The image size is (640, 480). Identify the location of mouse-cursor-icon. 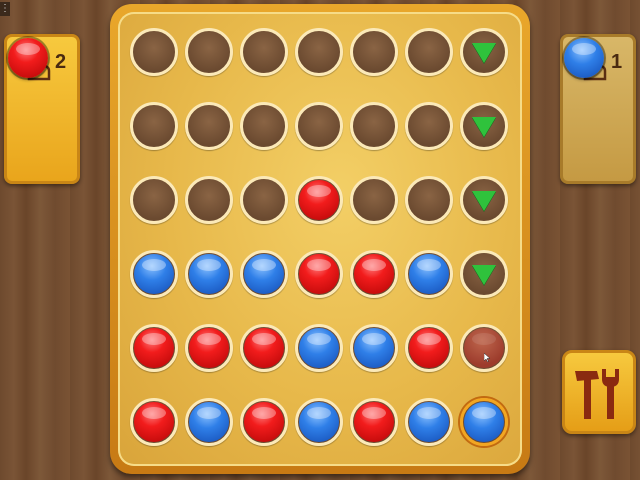
(487, 357).